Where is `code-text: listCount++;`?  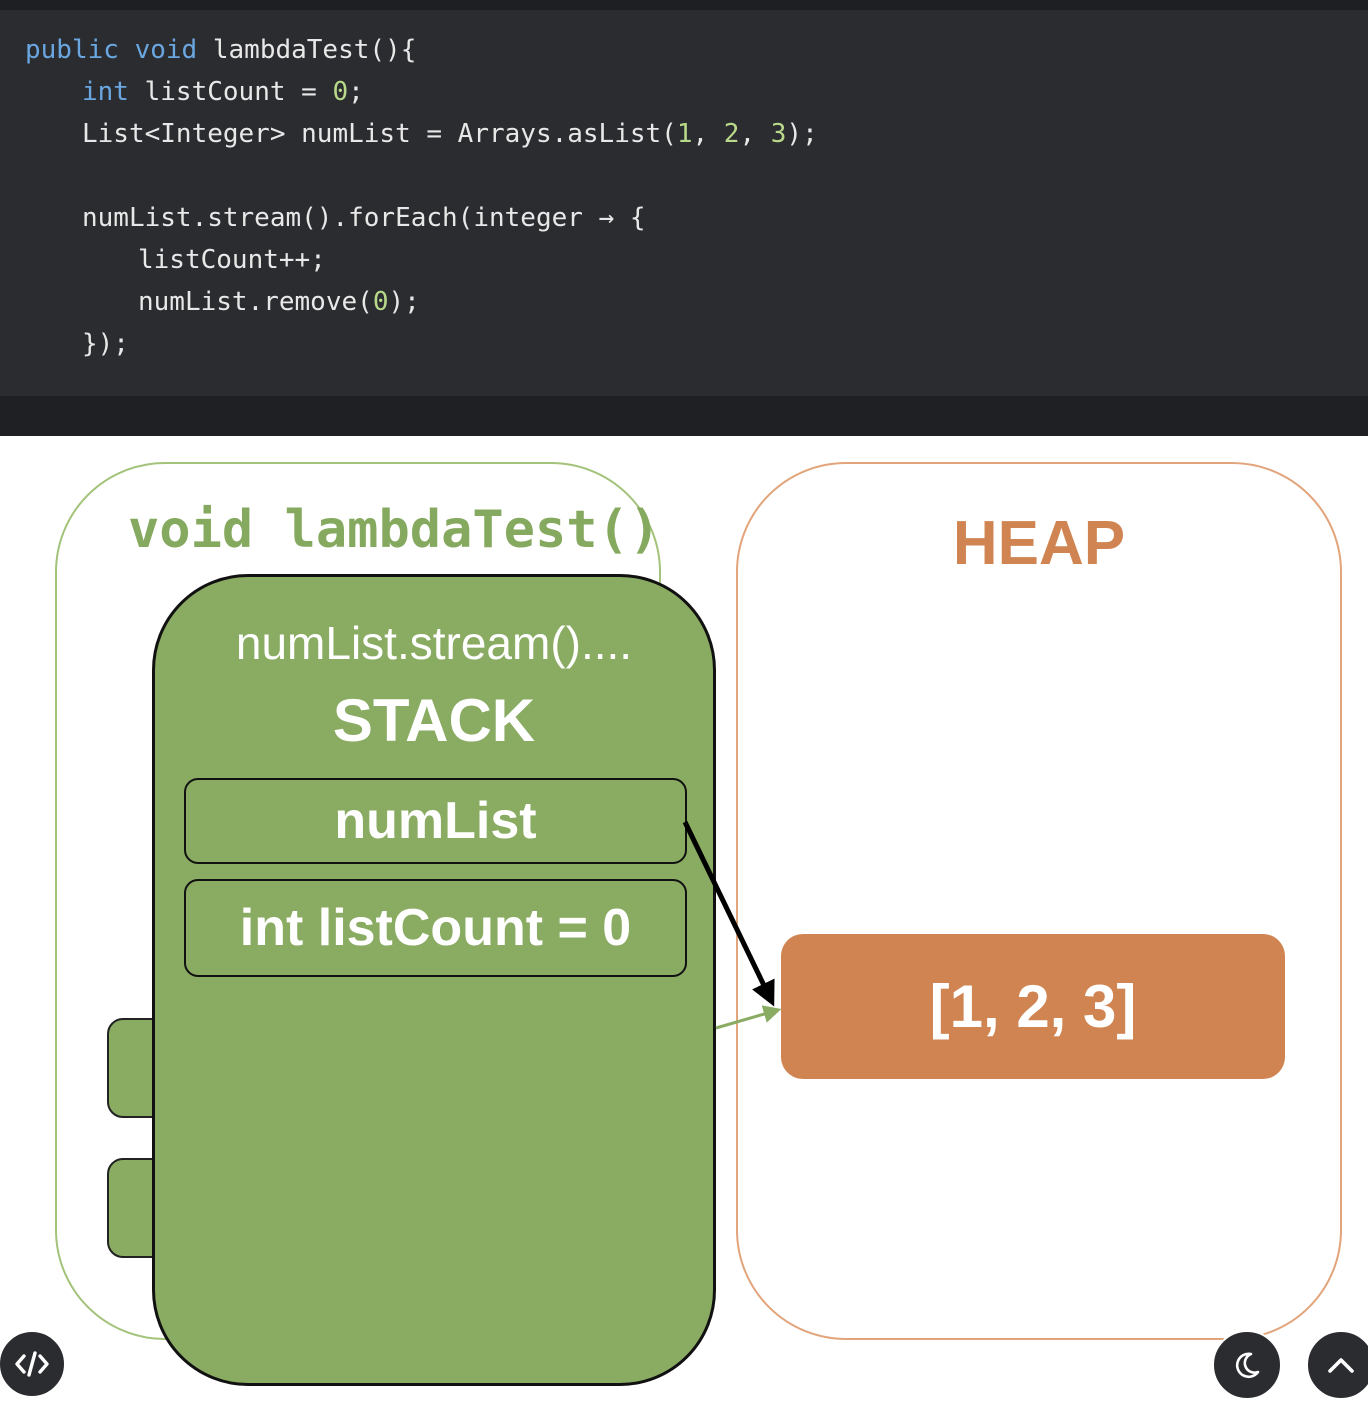 code-text: listCount++; is located at coordinates (232, 260).